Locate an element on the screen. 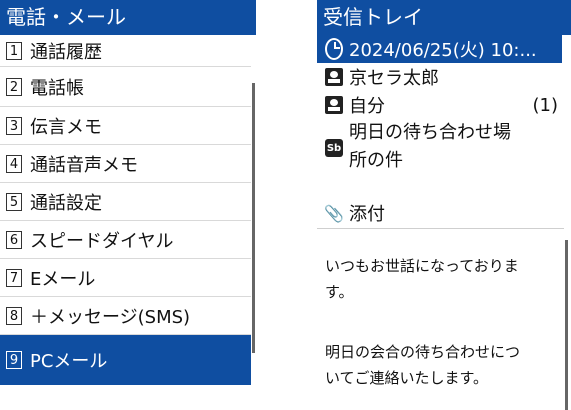 Image resolution: width=571 pixels, height=410 pixels. menu-item-number: 9 is located at coordinates (14, 360).